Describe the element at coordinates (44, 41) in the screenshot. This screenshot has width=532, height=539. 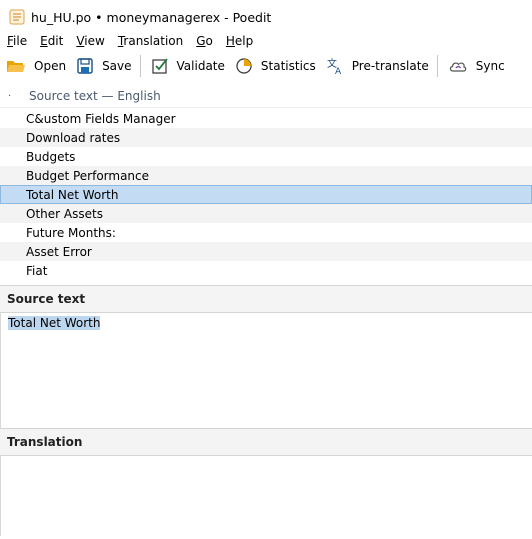
I see `menu-edit-accel: E` at that location.